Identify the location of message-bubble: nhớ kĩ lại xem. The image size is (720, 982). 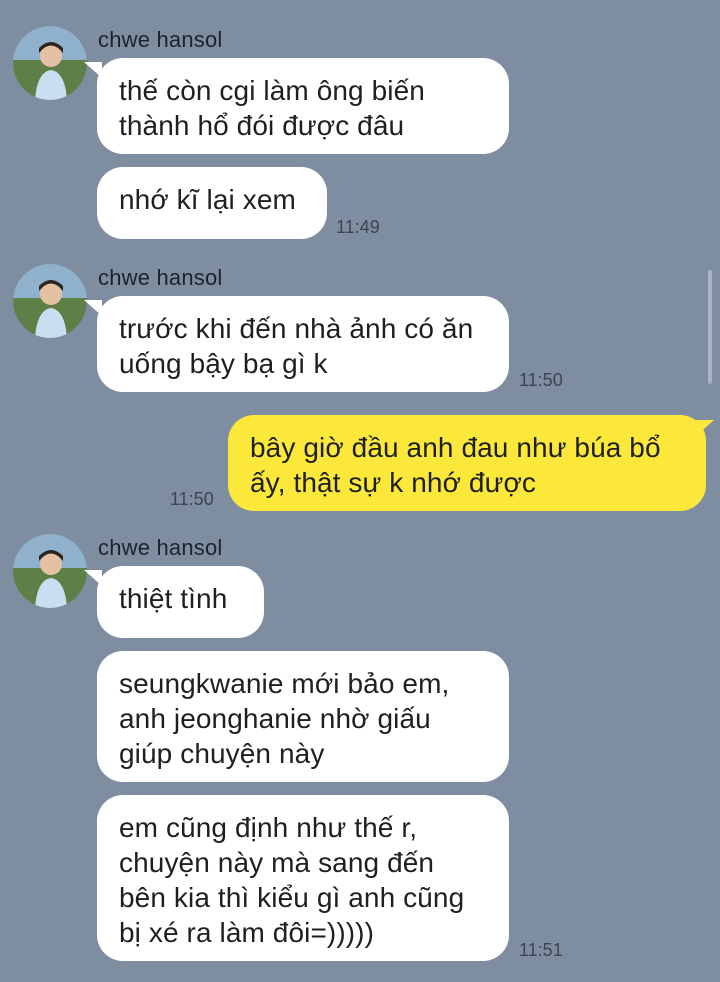
(212, 203).